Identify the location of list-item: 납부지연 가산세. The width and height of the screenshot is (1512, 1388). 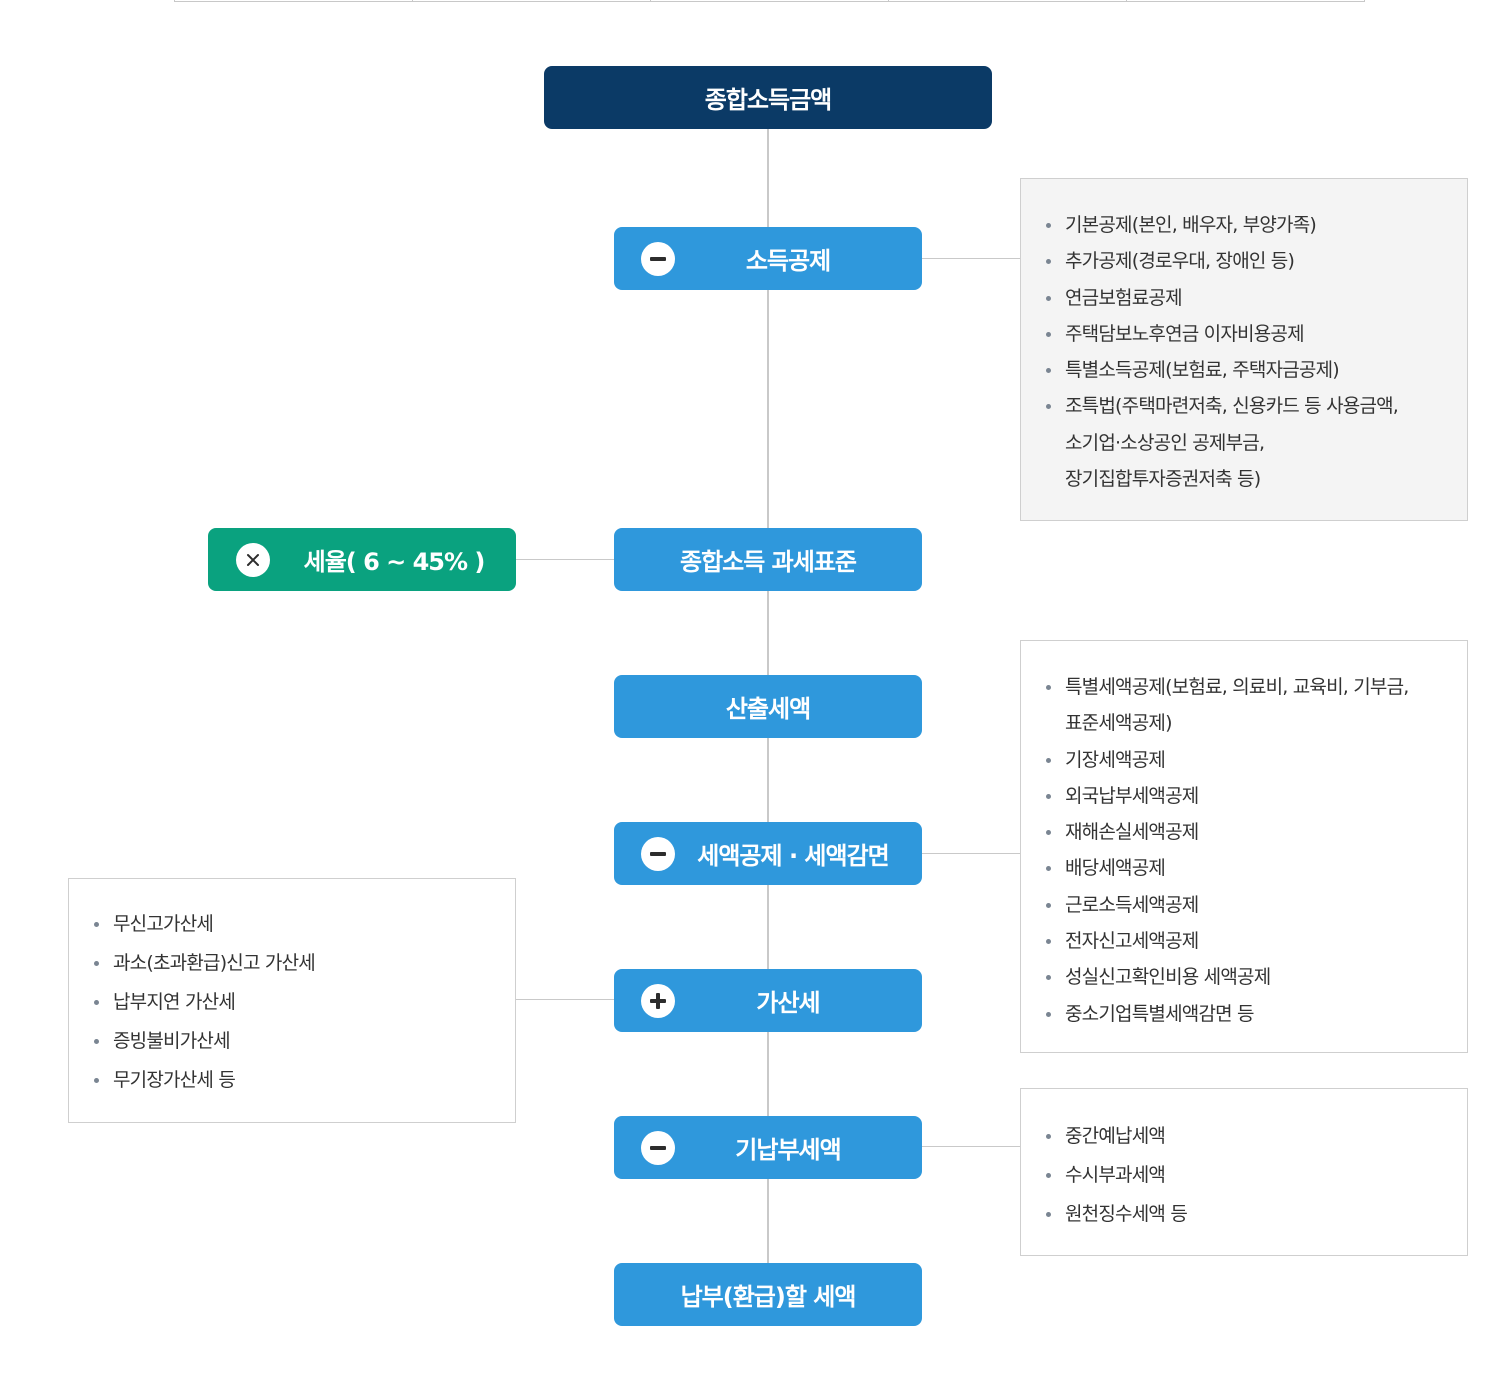
(293, 1002).